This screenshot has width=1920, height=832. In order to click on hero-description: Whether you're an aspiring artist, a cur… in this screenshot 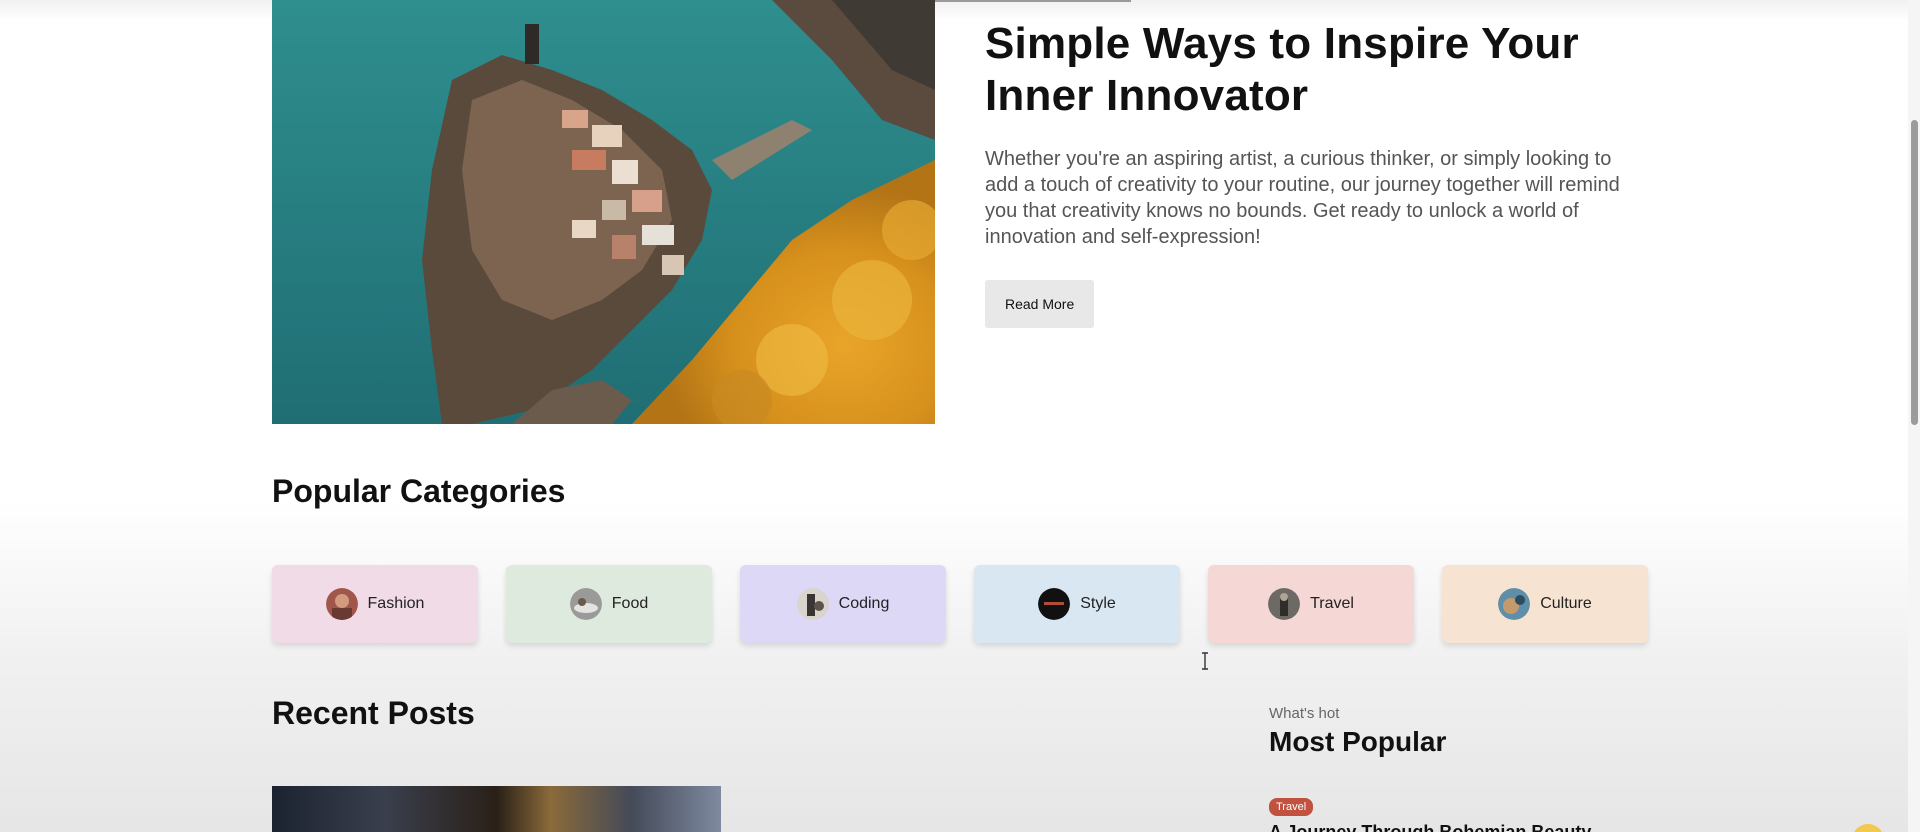, I will do `click(1302, 198)`.